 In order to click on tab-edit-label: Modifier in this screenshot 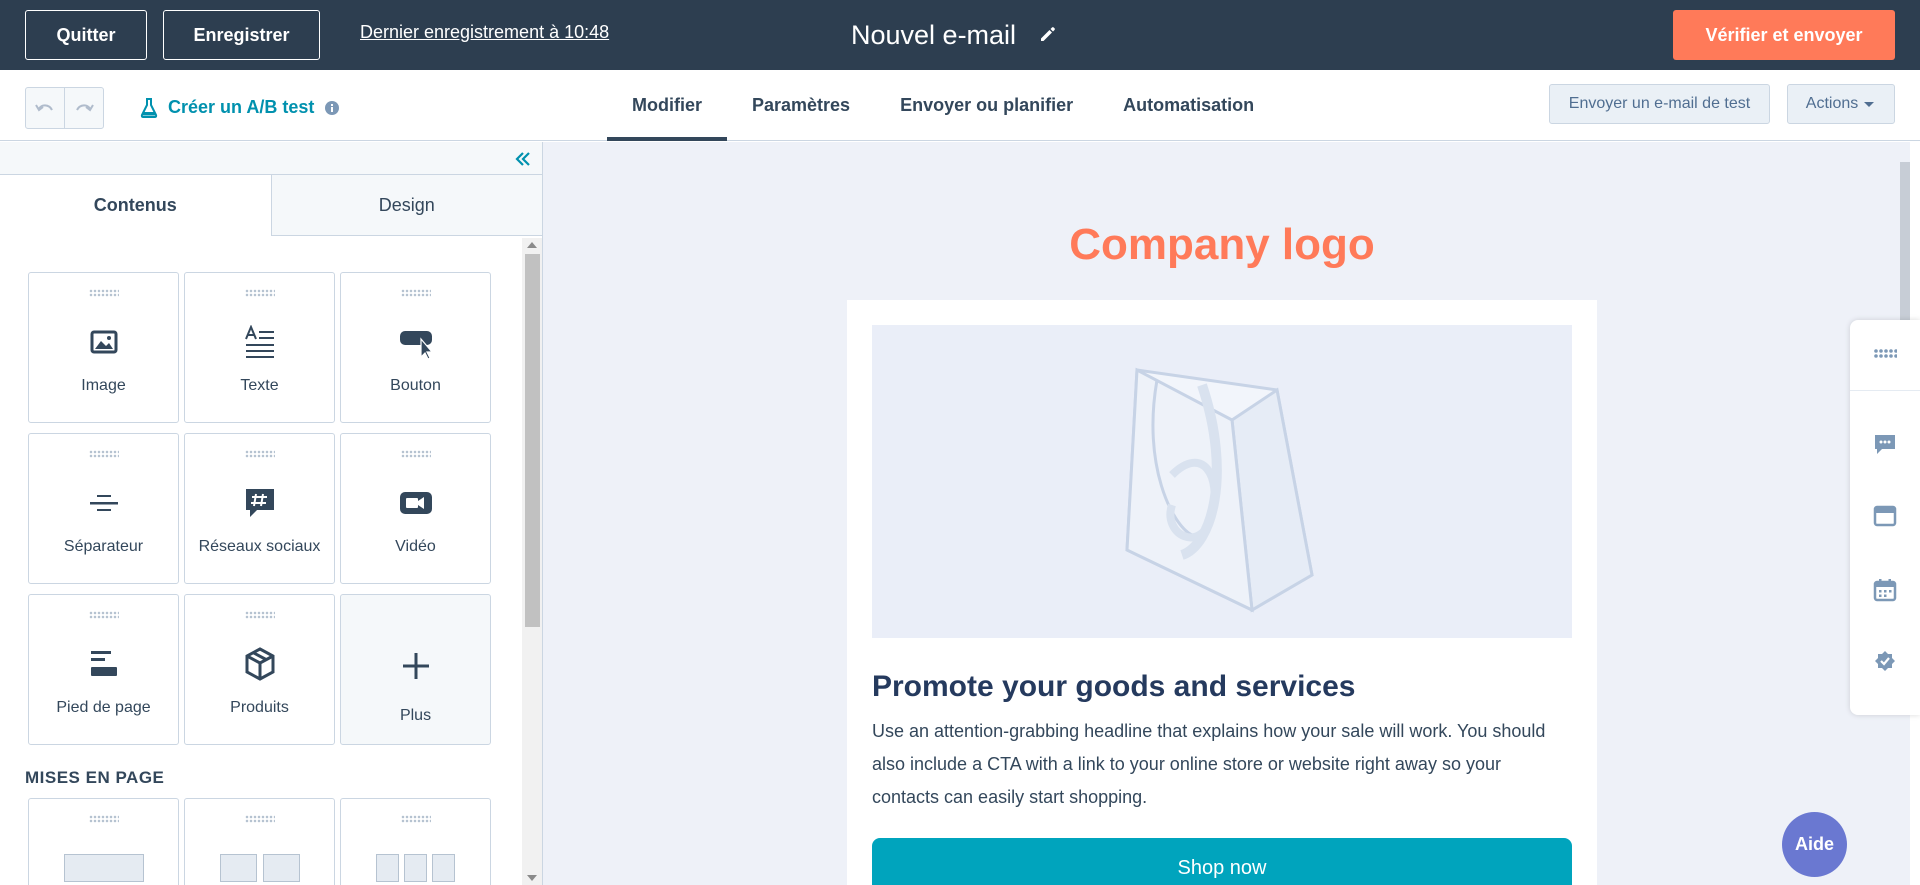, I will do `click(667, 105)`.